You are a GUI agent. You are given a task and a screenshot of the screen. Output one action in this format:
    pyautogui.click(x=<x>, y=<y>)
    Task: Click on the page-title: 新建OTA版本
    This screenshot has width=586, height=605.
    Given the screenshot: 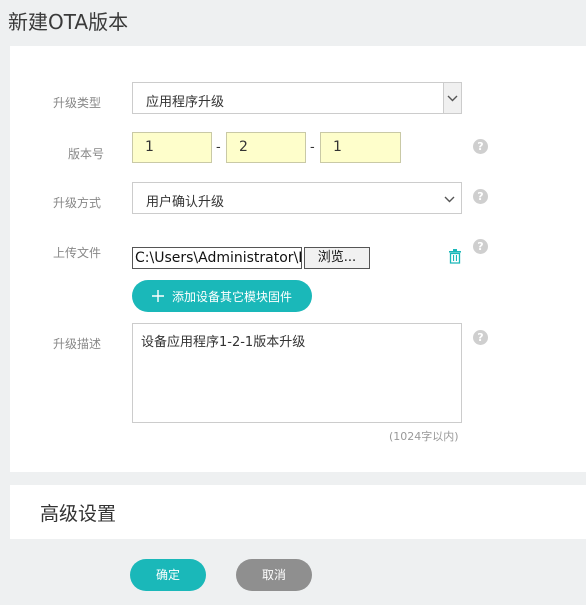 What is the action you would take?
    pyautogui.click(x=68, y=22)
    